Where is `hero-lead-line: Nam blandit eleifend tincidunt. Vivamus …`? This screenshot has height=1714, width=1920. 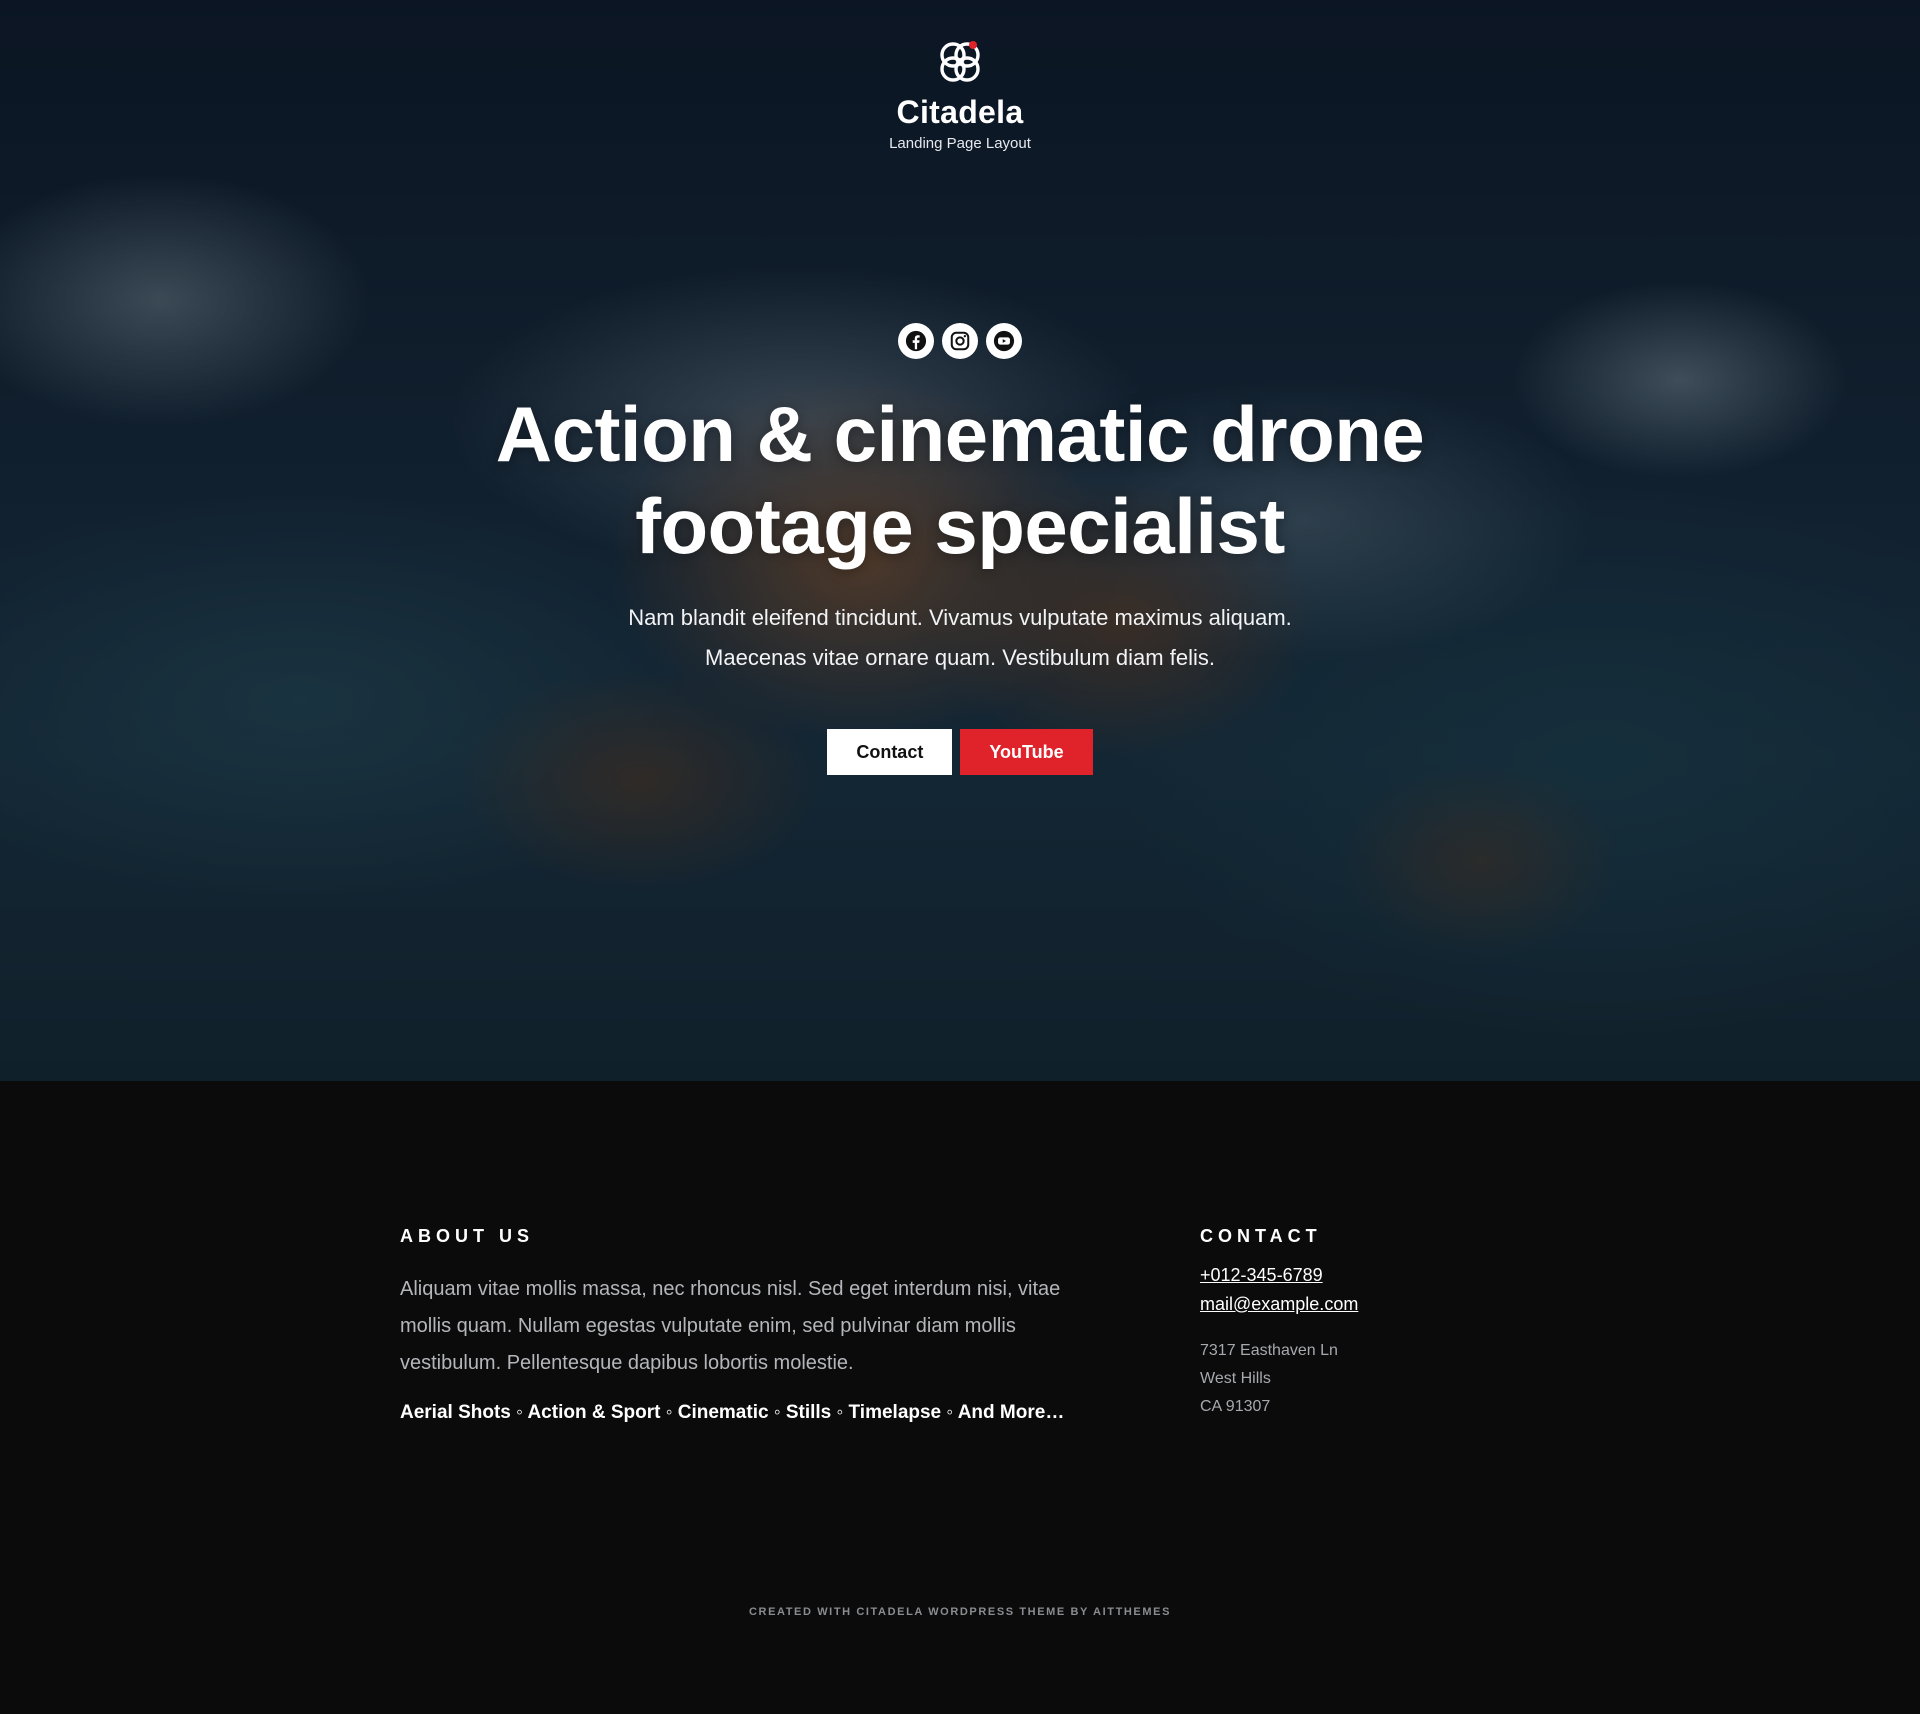 hero-lead-line: Nam blandit eleifend tincidunt. Vivamus … is located at coordinates (960, 617).